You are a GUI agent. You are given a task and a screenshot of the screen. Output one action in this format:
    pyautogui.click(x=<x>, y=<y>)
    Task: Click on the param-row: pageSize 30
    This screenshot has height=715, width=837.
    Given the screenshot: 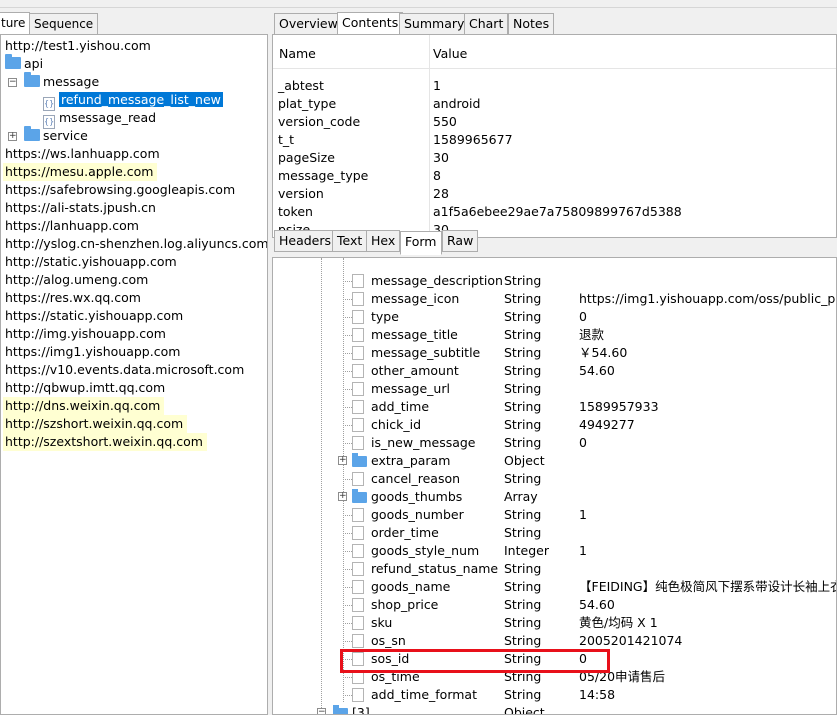 What is the action you would take?
    pyautogui.click(x=554, y=158)
    